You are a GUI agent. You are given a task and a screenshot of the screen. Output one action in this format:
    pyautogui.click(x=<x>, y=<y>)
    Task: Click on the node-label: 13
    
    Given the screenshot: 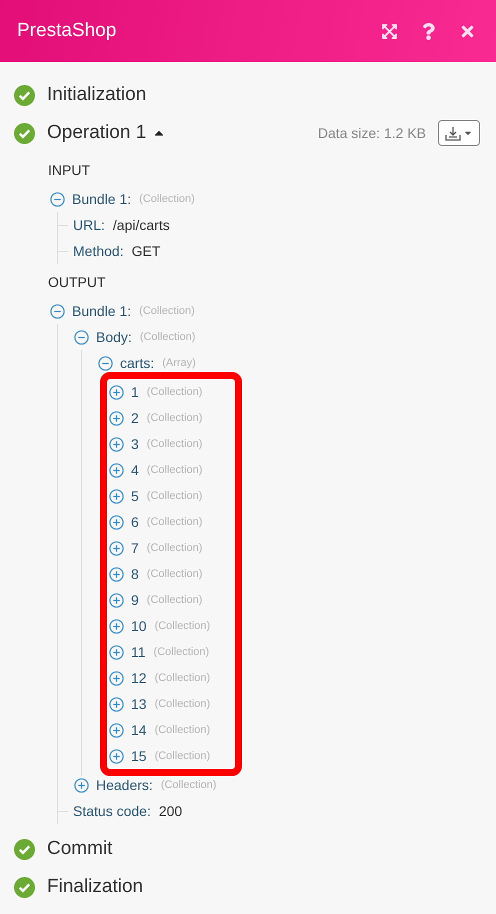 What is the action you would take?
    pyautogui.click(x=139, y=704)
    